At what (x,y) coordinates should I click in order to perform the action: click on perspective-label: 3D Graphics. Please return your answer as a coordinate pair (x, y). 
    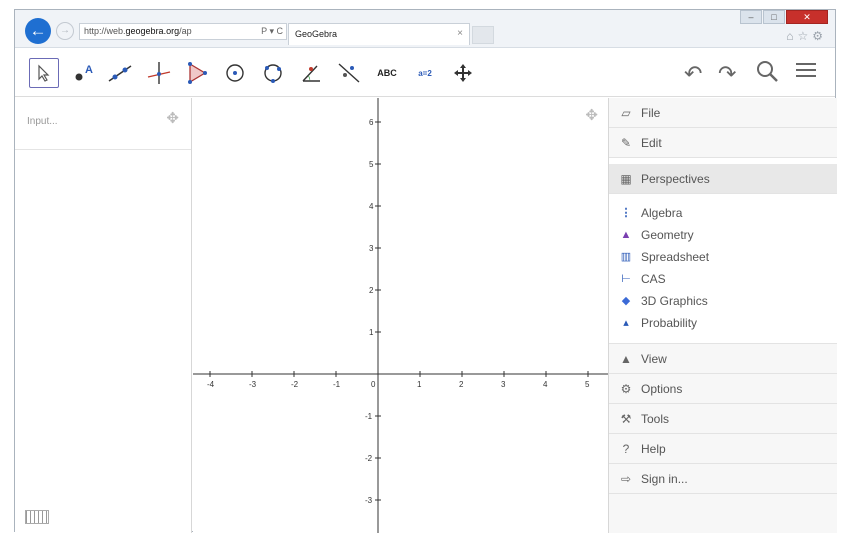
    Looking at the image, I should click on (674, 301).